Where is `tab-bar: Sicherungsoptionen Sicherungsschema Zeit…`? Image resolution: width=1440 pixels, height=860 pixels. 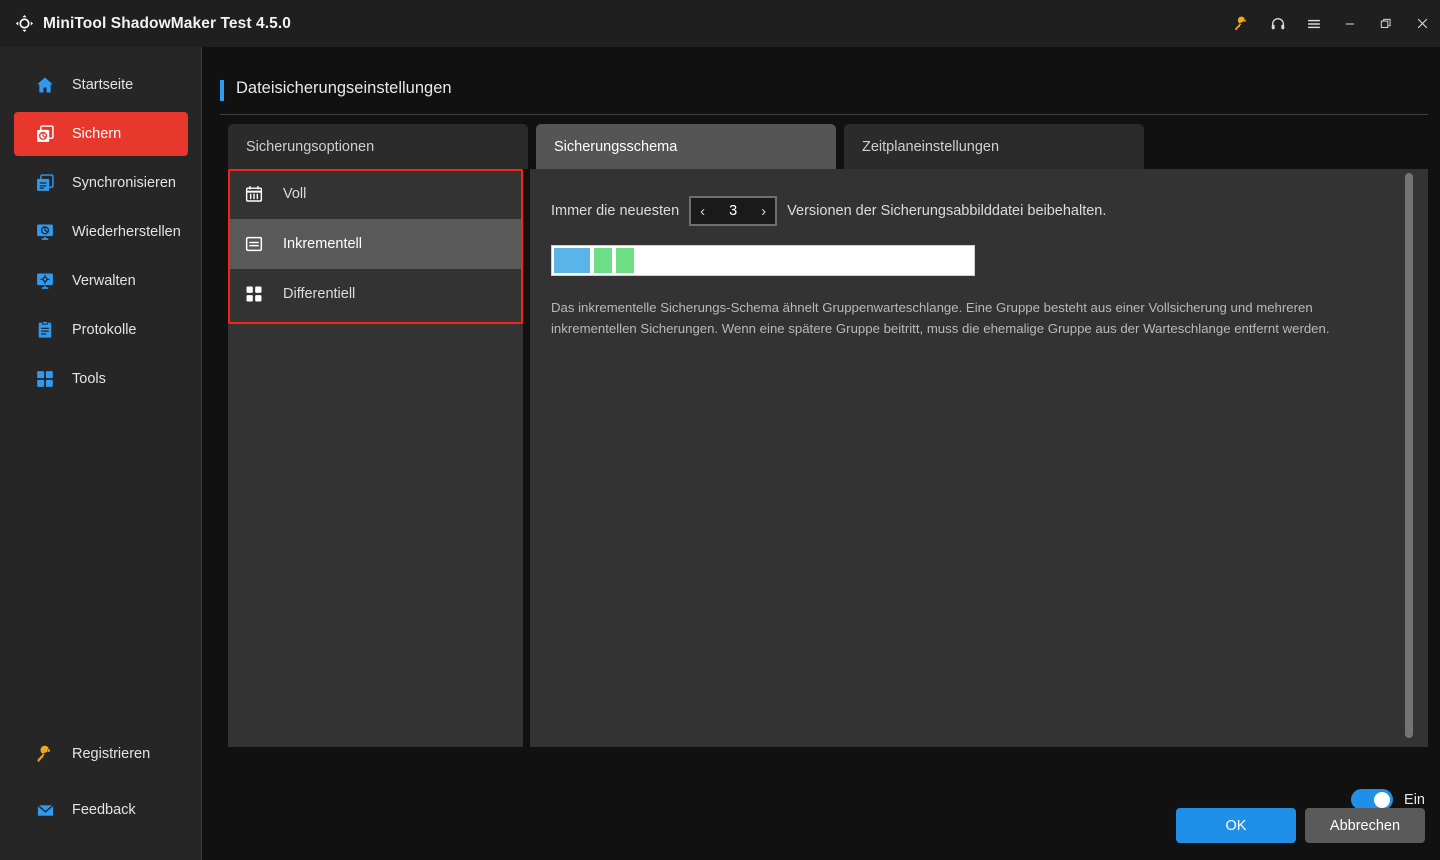 tab-bar: Sicherungsoptionen Sicherungsschema Zeit… is located at coordinates (686, 146).